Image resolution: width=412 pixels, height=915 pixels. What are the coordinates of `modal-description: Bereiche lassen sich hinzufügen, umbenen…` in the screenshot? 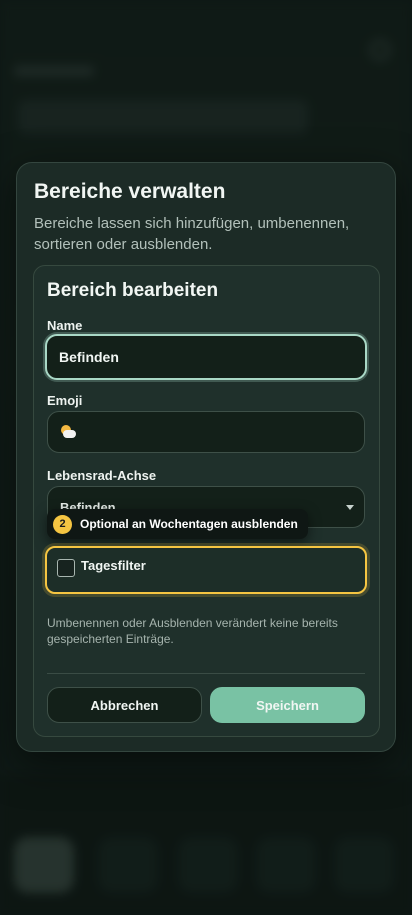 It's located at (192, 234).